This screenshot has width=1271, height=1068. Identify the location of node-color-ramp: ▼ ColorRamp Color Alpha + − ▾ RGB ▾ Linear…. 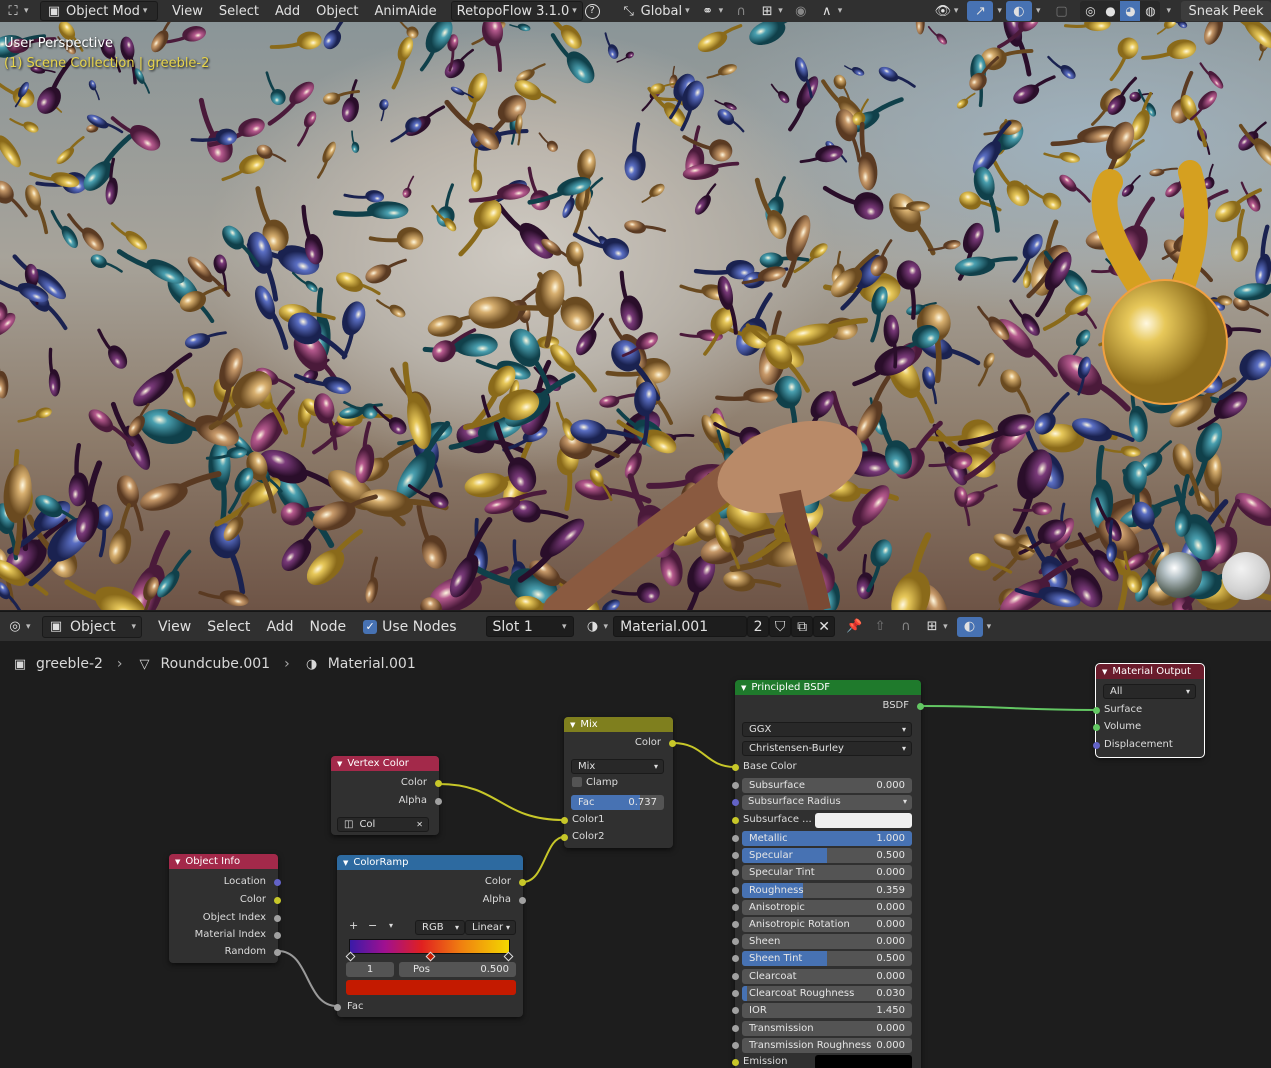
(430, 936).